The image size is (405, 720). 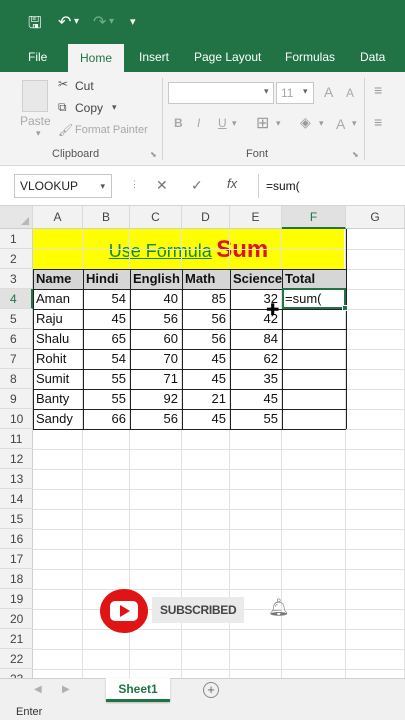 I want to click on row-header-10: 10, so click(x=16, y=419).